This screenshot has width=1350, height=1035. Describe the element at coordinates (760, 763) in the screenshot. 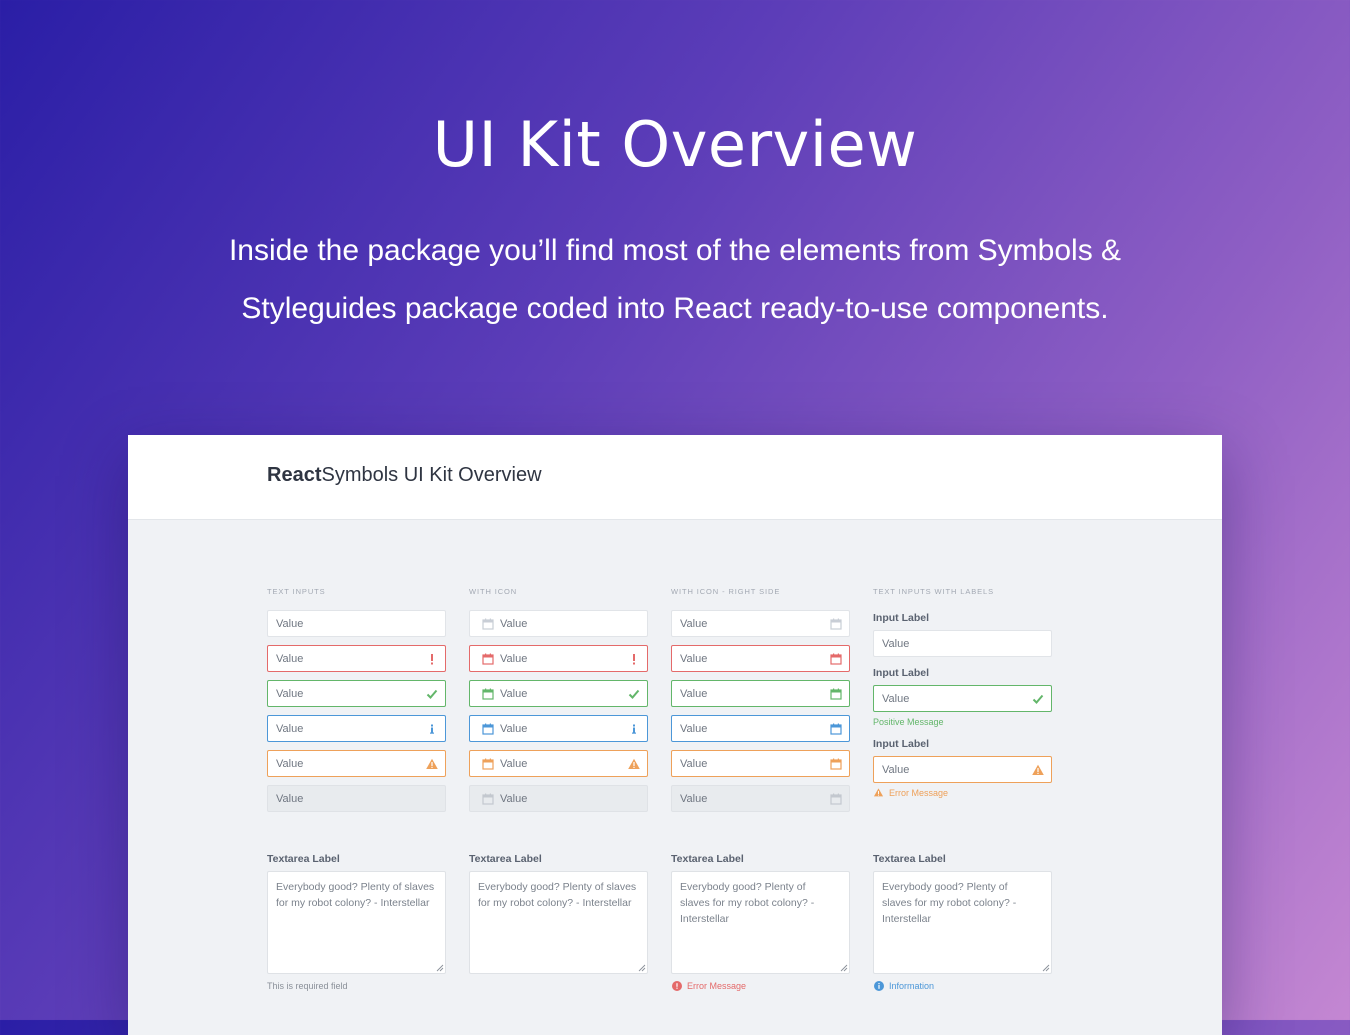

I see `right-icon-input-warning: Value` at that location.